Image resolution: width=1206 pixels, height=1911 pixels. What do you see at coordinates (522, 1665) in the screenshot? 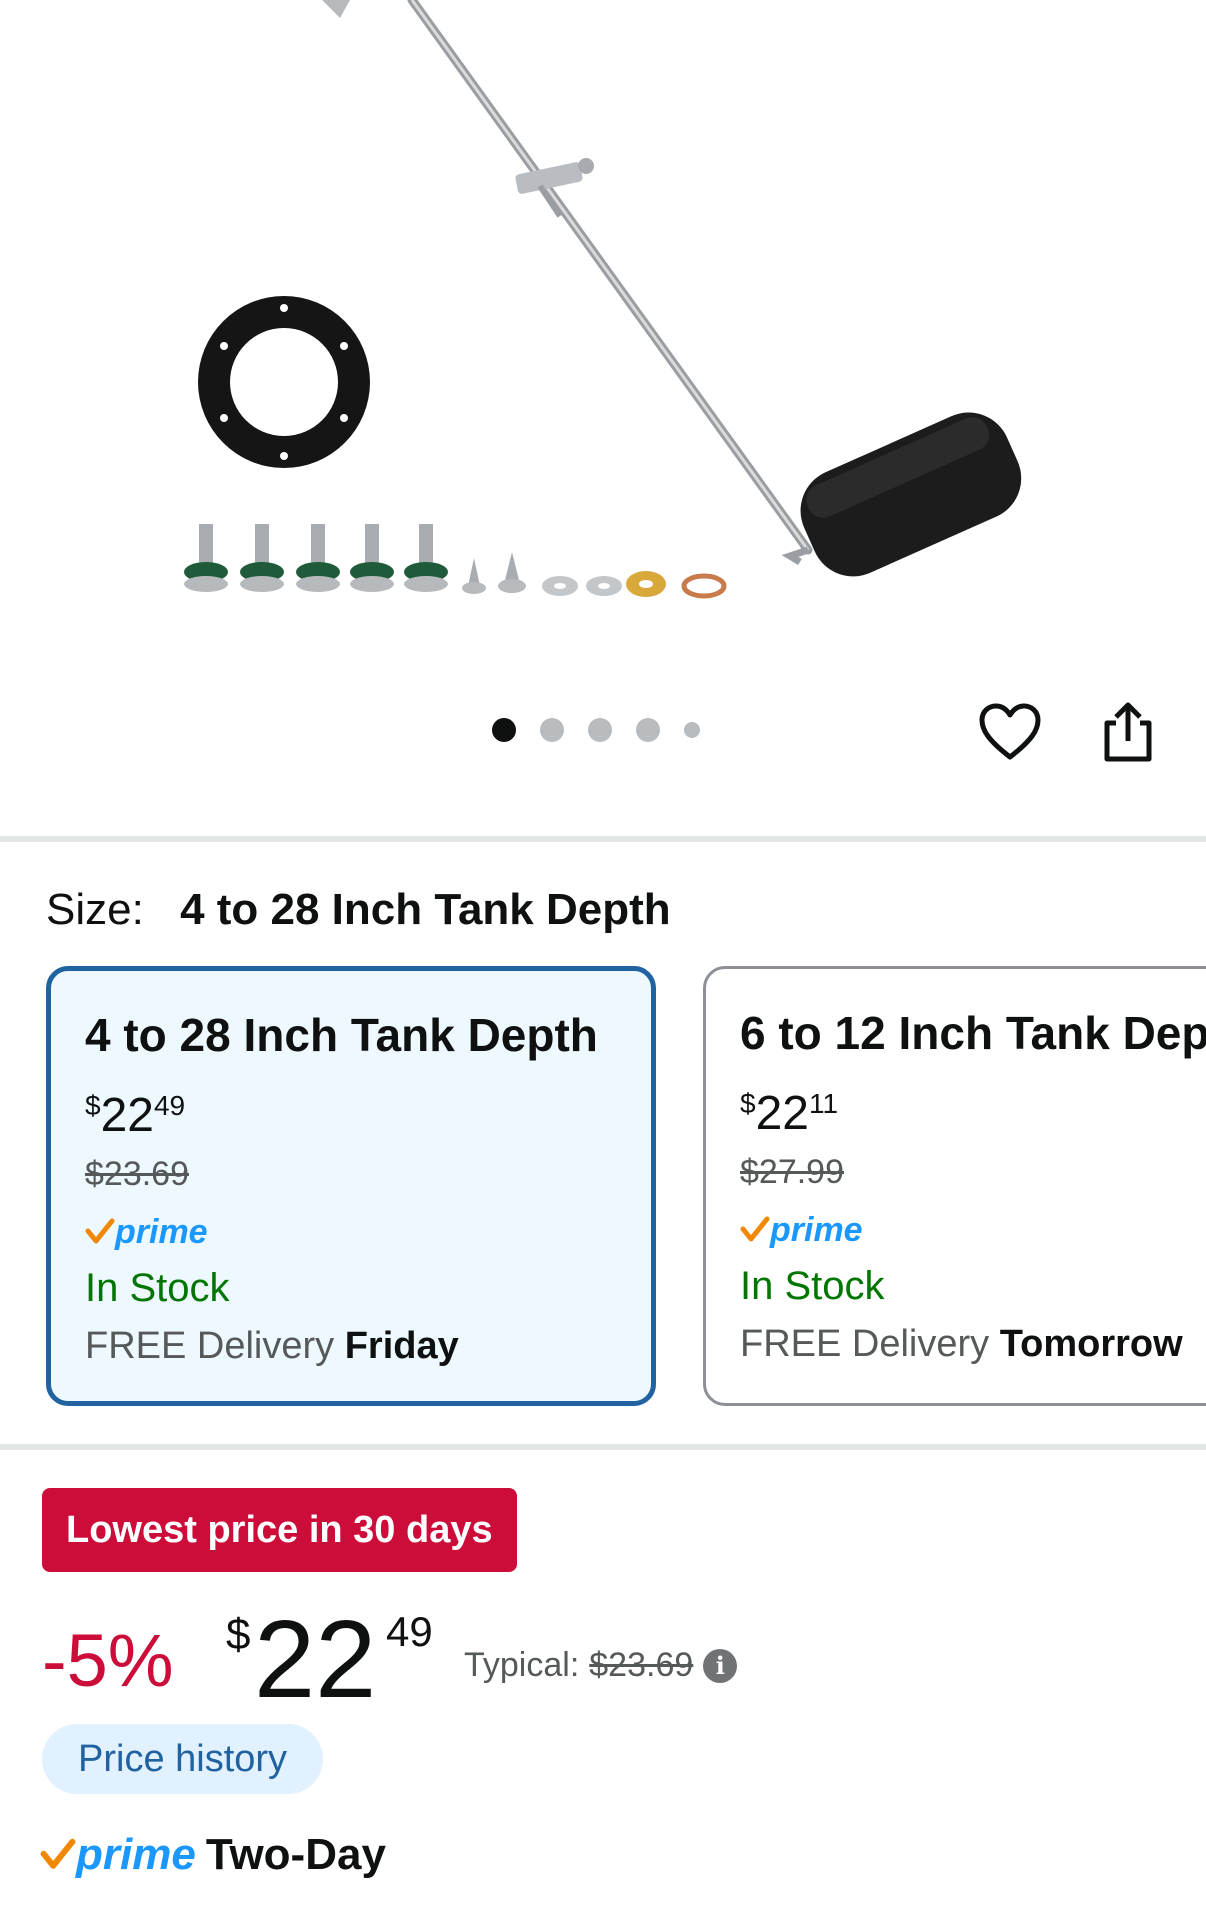
I see `typical-label: Typical:` at bounding box center [522, 1665].